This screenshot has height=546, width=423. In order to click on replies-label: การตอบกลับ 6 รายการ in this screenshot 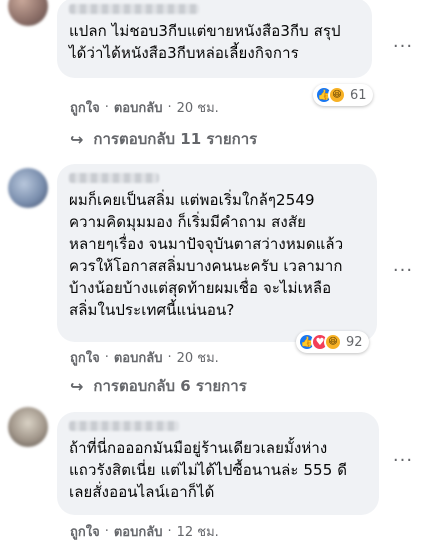, I will do `click(170, 386)`.